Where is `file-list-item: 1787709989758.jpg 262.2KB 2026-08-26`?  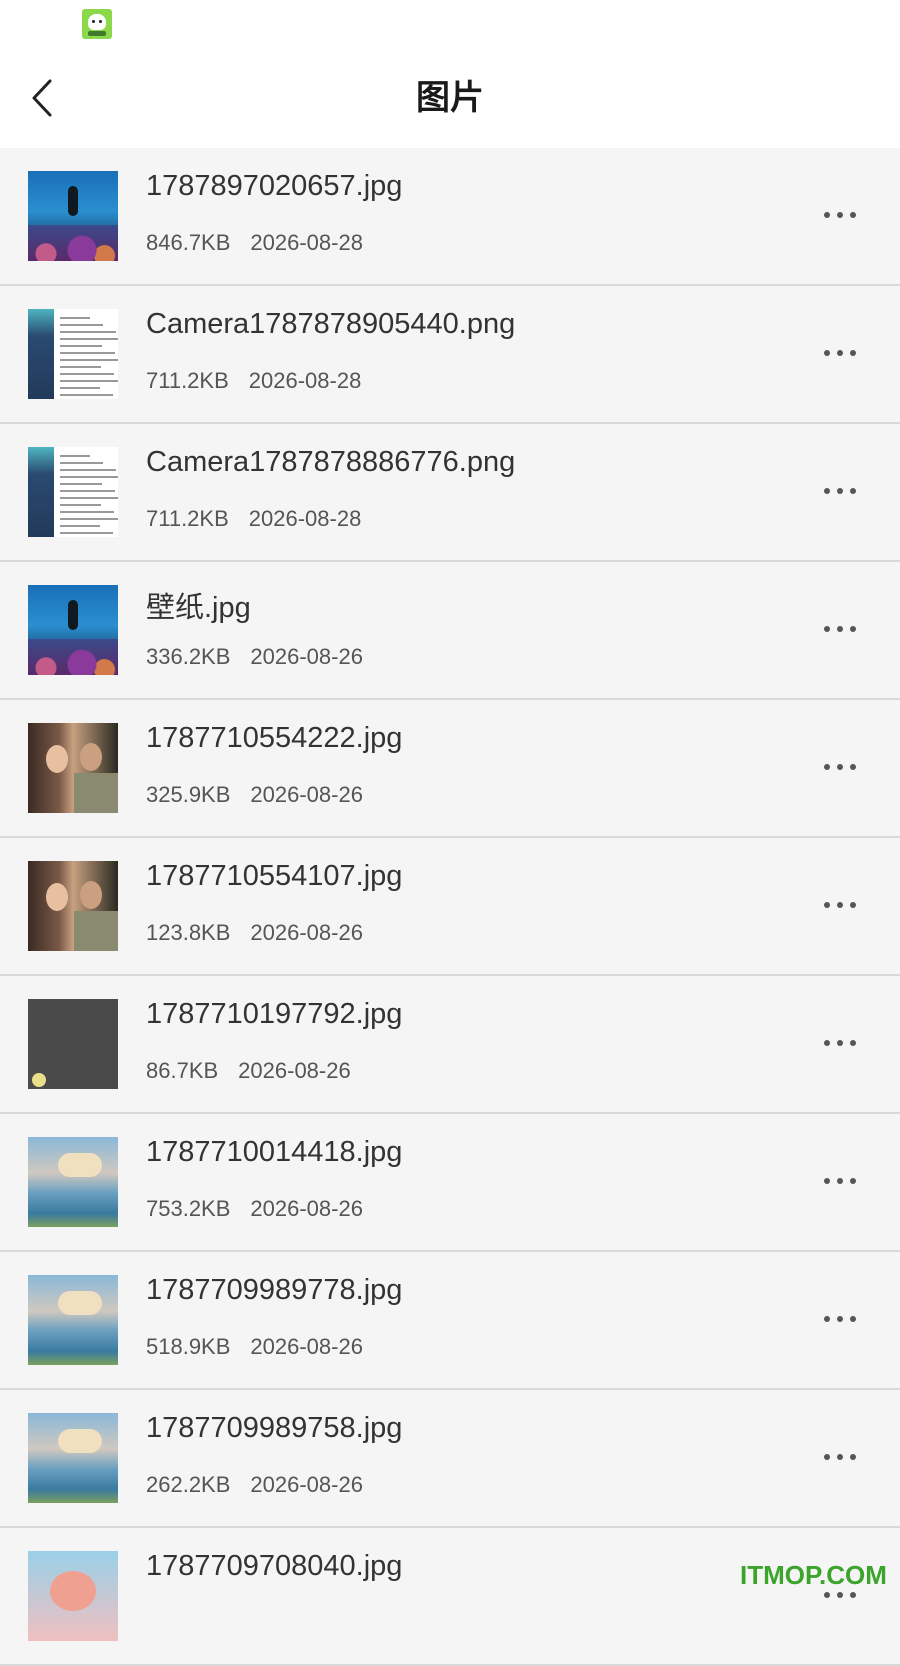
file-list-item: 1787709989758.jpg 262.2KB 2026-08-26 is located at coordinates (450, 1459).